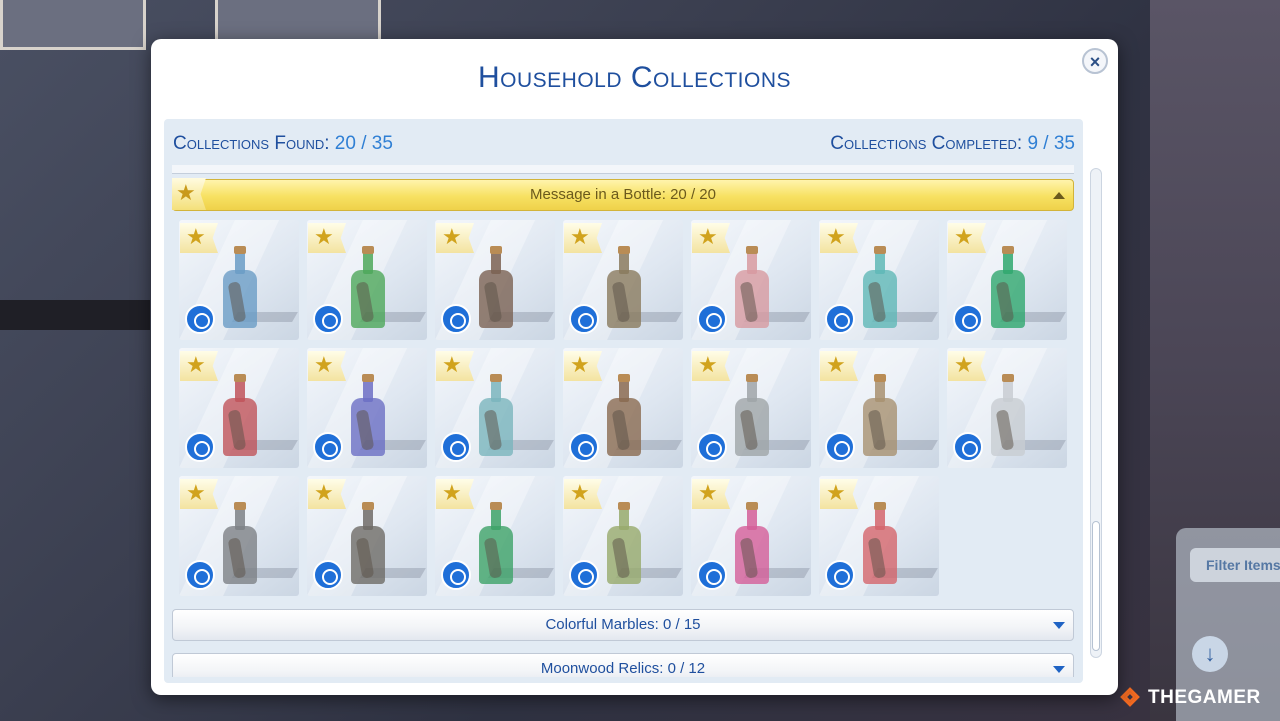 Image resolution: width=1280 pixels, height=721 pixels. I want to click on scroll-down-button: ↓, so click(1210, 654).